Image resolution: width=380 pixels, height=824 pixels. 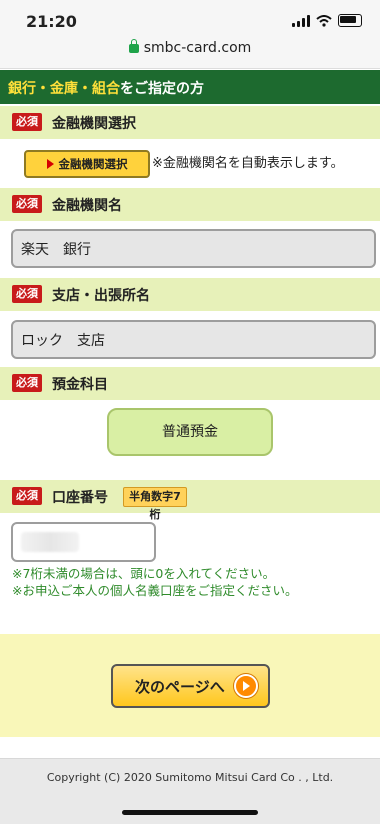 What do you see at coordinates (50, 542) in the screenshot?
I see `masked-value` at bounding box center [50, 542].